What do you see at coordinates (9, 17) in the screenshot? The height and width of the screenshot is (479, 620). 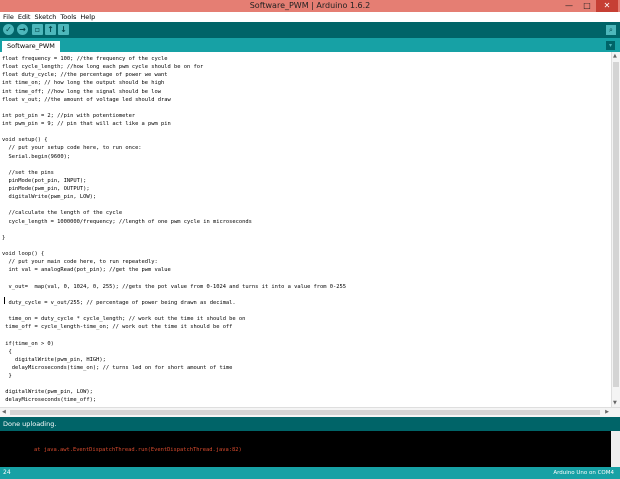 I see `menu-file: File` at bounding box center [9, 17].